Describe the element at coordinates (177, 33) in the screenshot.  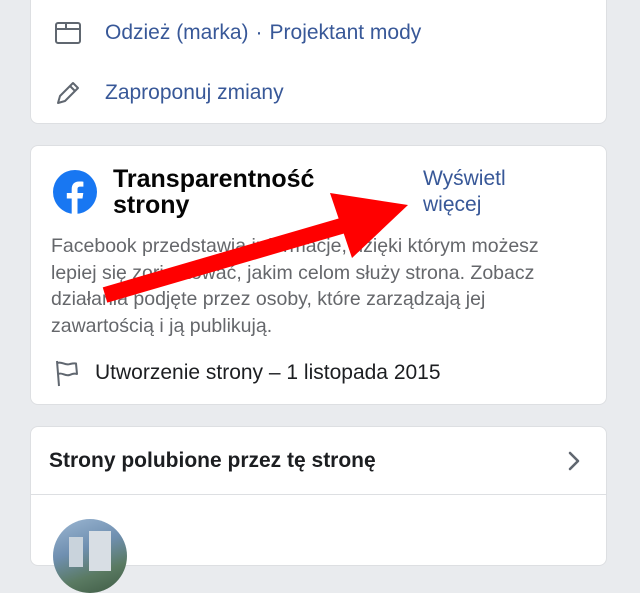
I see `category-link-brand: Odzież (marka)` at that location.